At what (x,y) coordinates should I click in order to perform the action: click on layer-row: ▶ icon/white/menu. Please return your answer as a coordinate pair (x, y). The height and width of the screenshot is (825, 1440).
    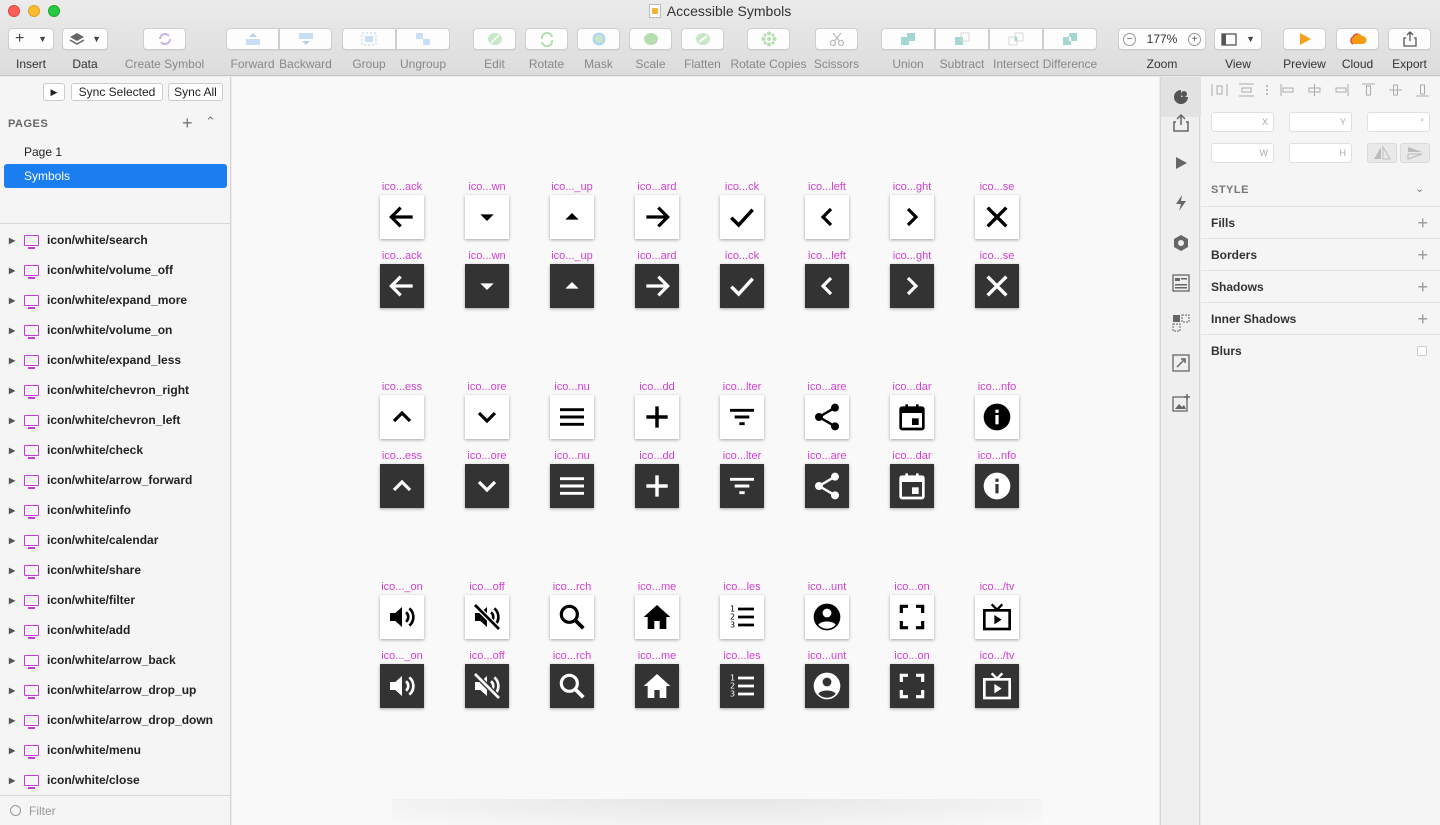
    Looking at the image, I should click on (115, 750).